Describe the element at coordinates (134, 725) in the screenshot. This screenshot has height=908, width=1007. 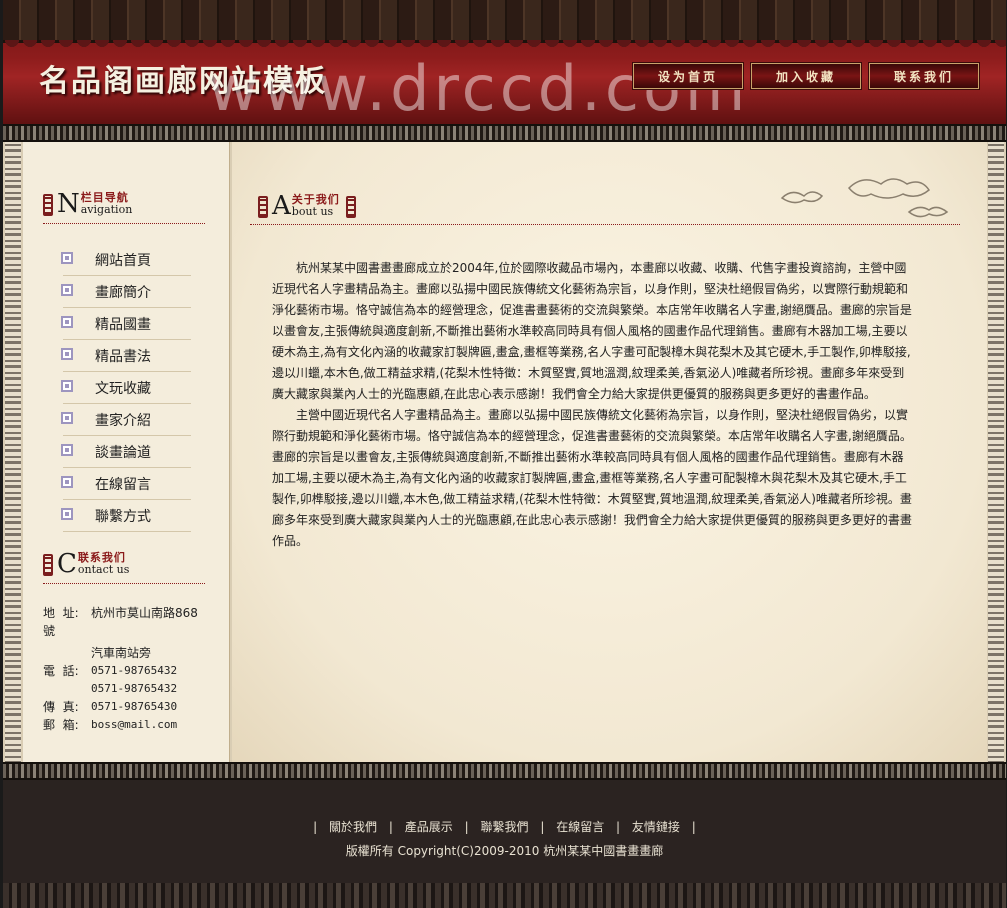
I see `email-value: boss@mail.com` at that location.